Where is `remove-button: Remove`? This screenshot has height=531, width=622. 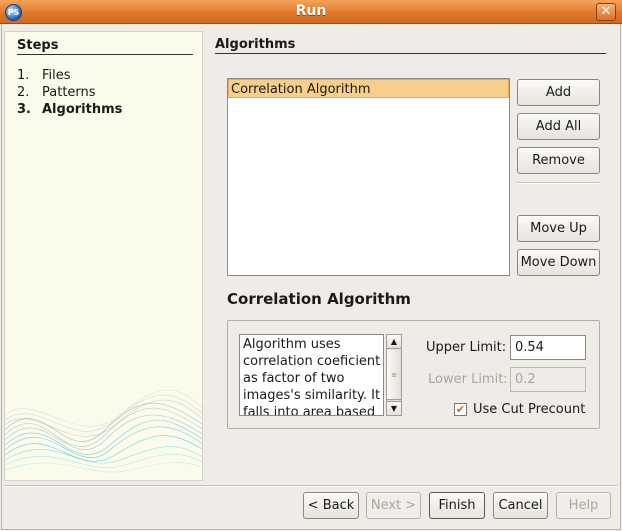
remove-button: Remove is located at coordinates (558, 160).